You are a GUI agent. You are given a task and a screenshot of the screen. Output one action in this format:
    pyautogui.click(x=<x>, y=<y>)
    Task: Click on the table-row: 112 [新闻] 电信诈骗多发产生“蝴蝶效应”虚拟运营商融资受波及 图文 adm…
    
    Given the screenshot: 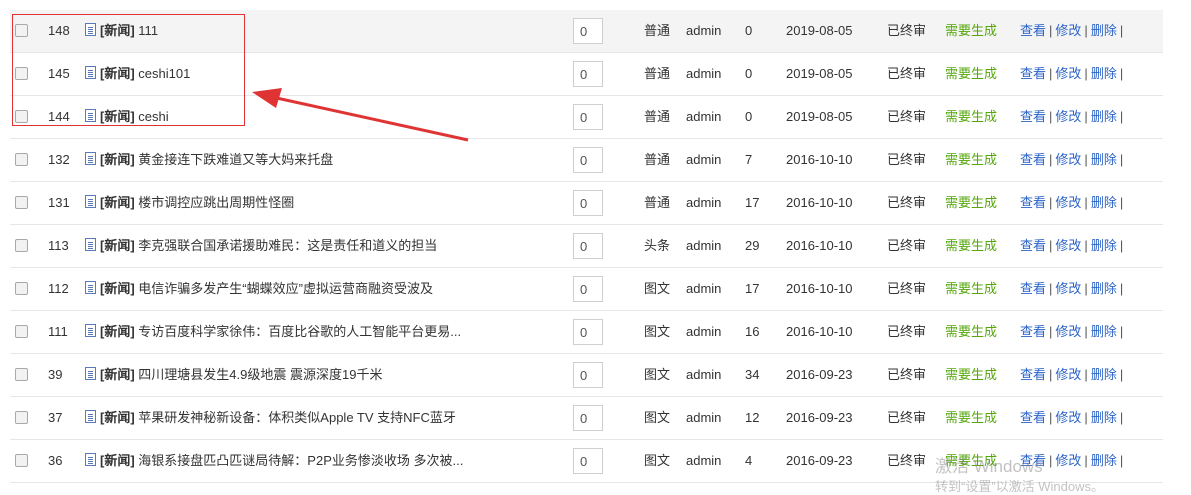 What is the action you would take?
    pyautogui.click(x=586, y=289)
    